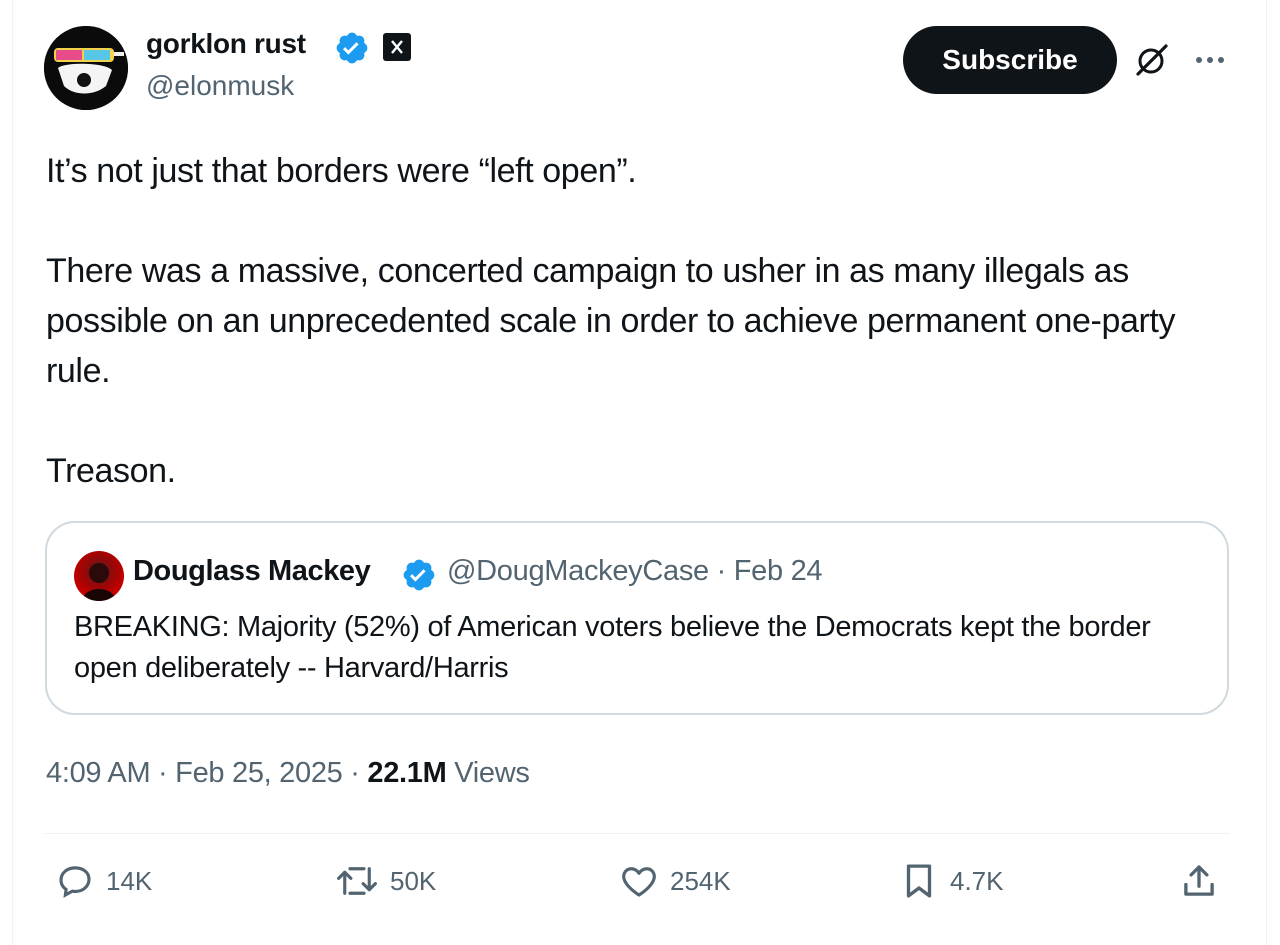 Image resolution: width=1280 pixels, height=945 pixels. I want to click on heart-icon, so click(639, 881).